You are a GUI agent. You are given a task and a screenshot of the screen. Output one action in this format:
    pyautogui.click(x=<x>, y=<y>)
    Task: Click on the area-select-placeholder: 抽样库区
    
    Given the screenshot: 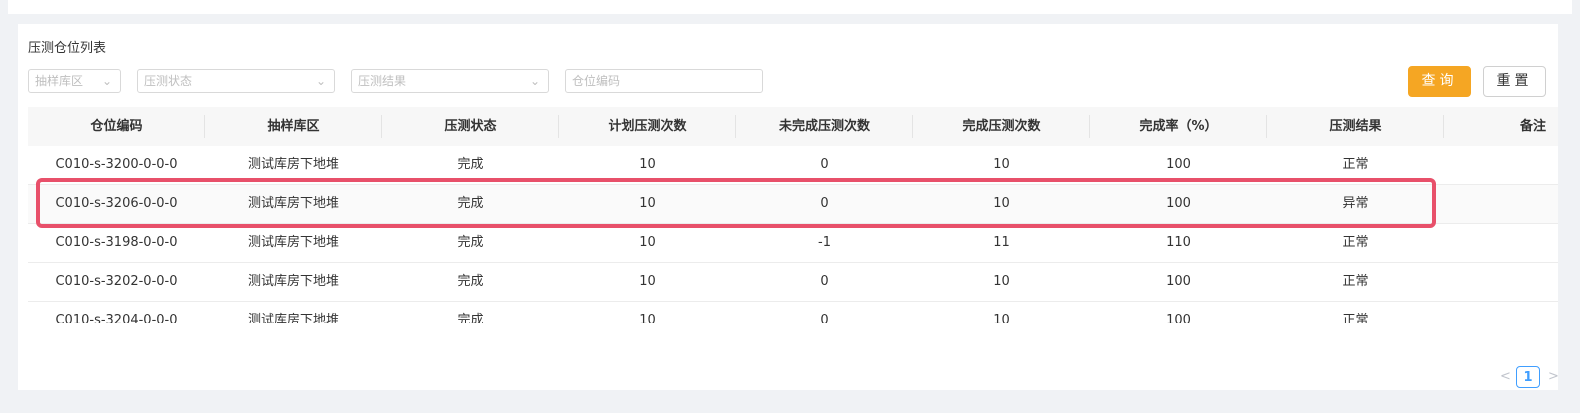 What is the action you would take?
    pyautogui.click(x=59, y=81)
    